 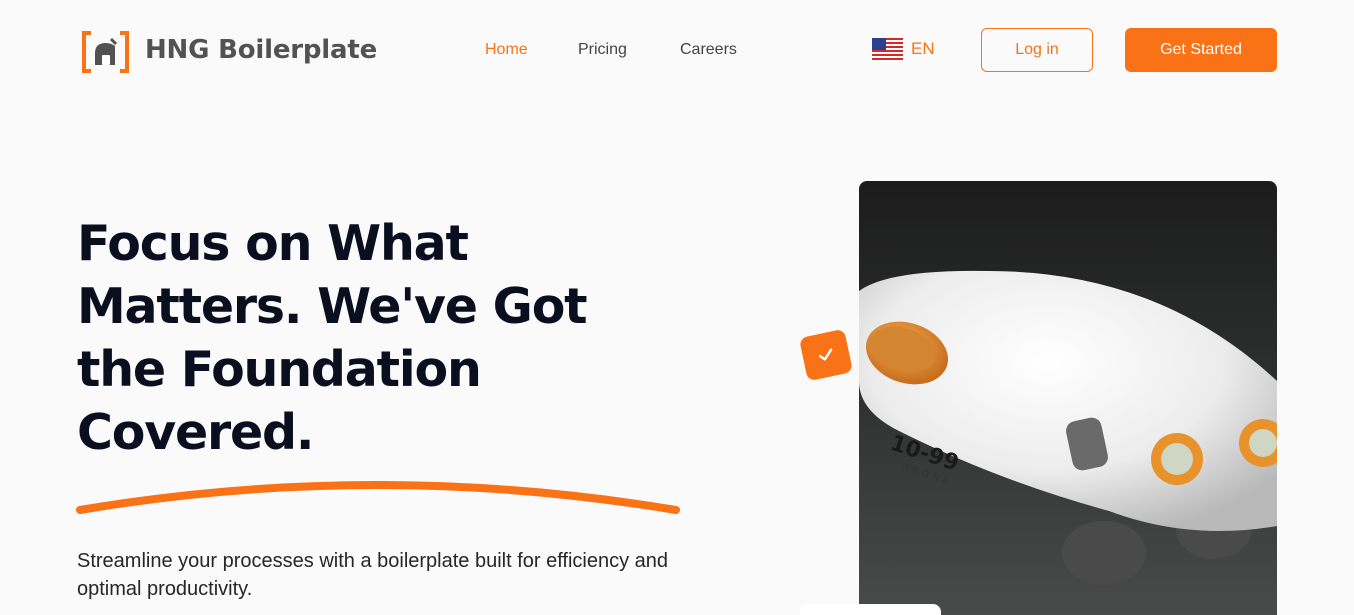 I want to click on language-selector: EN, so click(x=903, y=49).